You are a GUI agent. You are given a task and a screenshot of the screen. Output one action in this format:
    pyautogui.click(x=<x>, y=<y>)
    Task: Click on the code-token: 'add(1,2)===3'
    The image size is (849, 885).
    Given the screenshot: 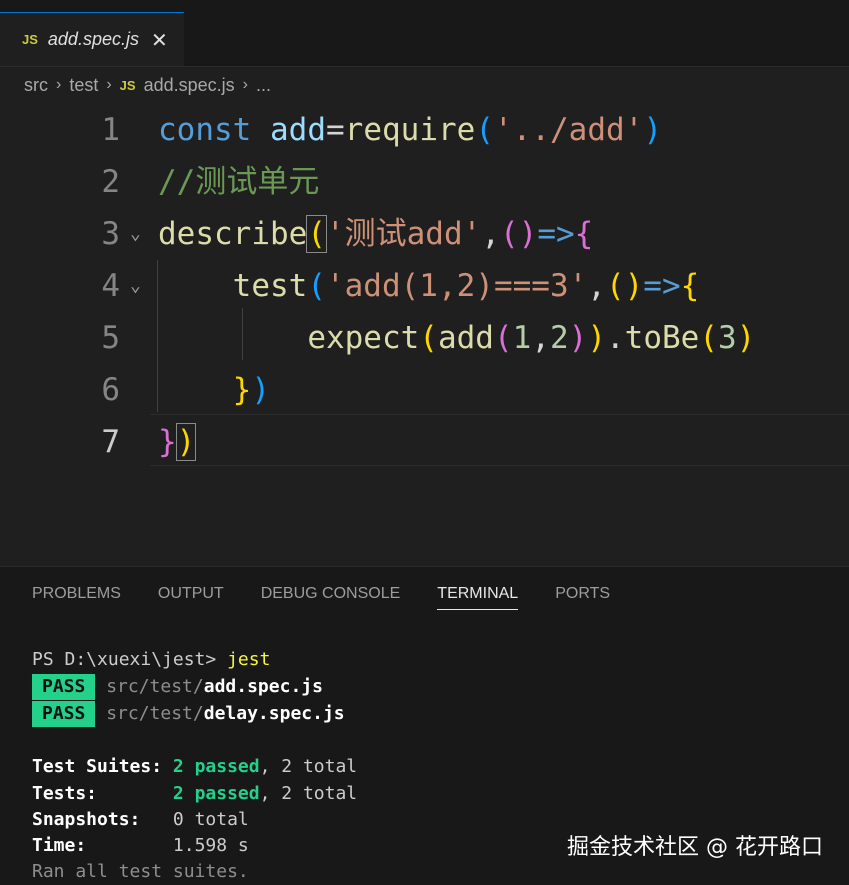 What is the action you would take?
    pyautogui.click(x=456, y=286)
    